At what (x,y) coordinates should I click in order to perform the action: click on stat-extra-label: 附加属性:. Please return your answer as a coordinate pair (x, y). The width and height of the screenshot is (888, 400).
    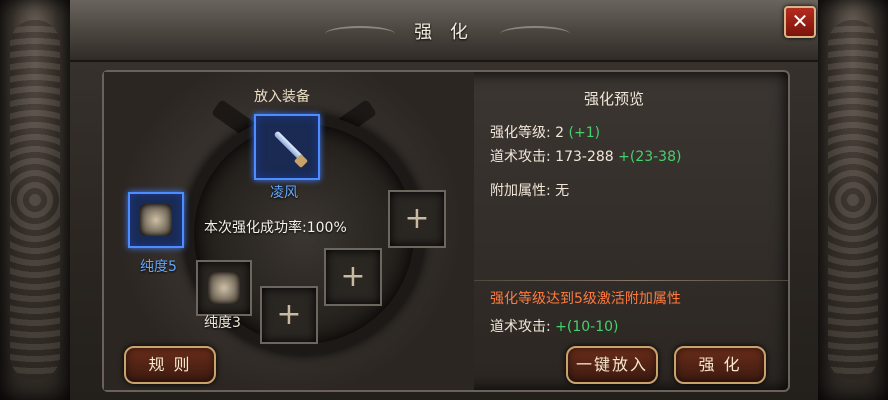
    Looking at the image, I should click on (520, 191).